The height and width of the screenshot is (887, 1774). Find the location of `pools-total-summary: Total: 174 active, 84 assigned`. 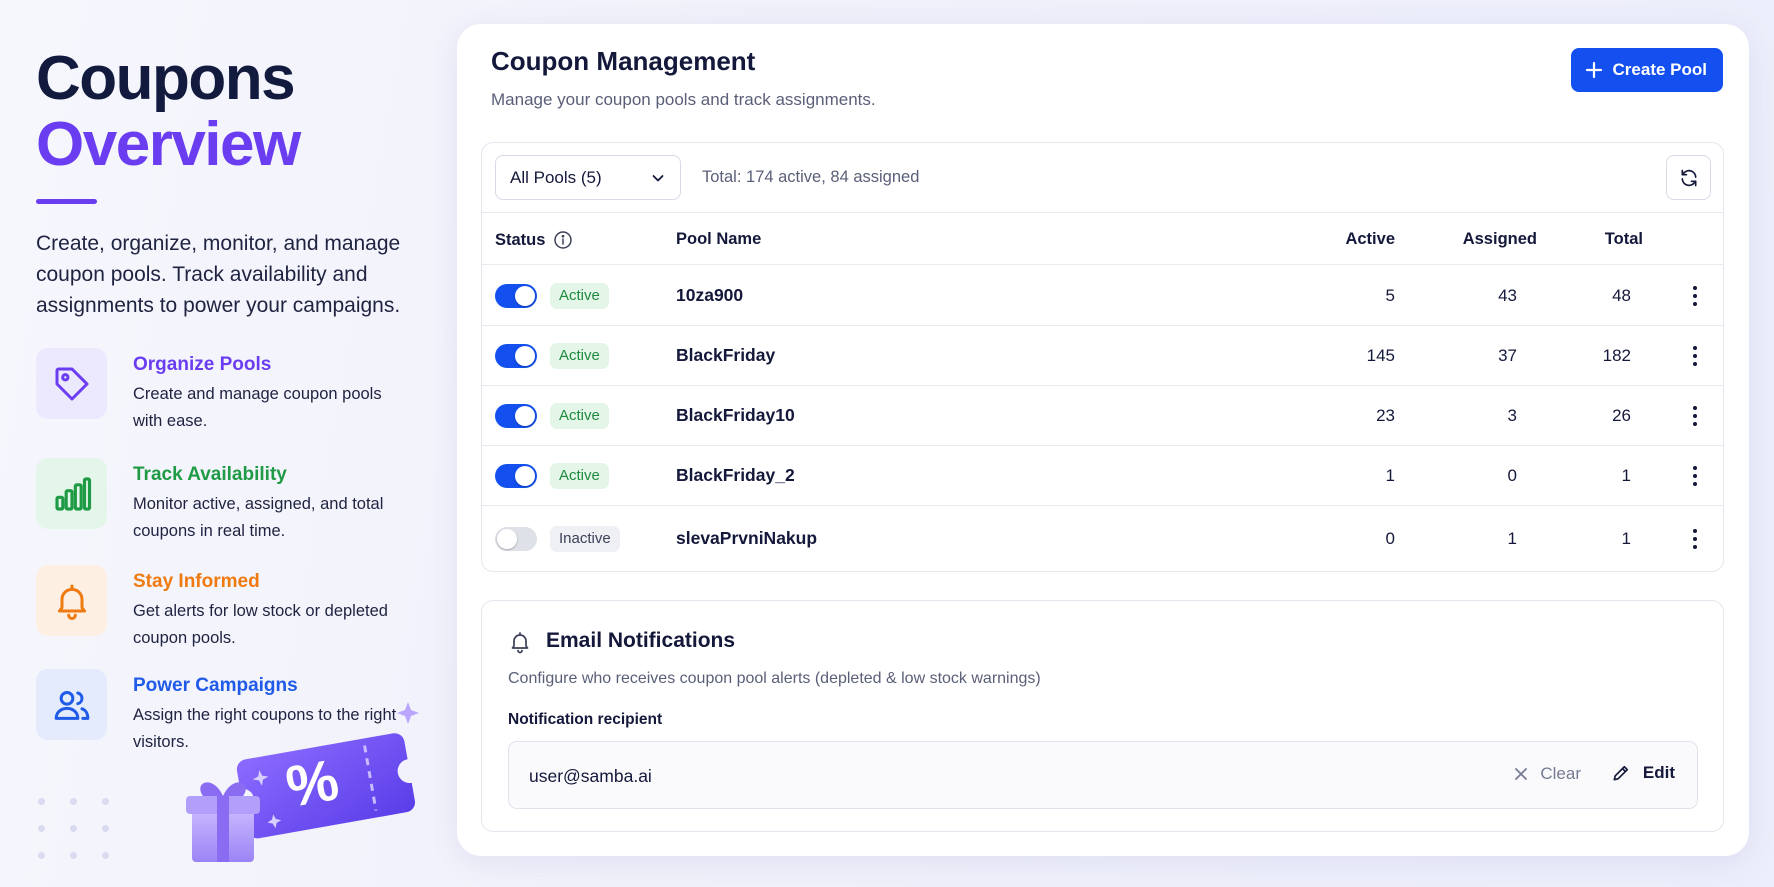

pools-total-summary: Total: 174 active, 84 assigned is located at coordinates (811, 177).